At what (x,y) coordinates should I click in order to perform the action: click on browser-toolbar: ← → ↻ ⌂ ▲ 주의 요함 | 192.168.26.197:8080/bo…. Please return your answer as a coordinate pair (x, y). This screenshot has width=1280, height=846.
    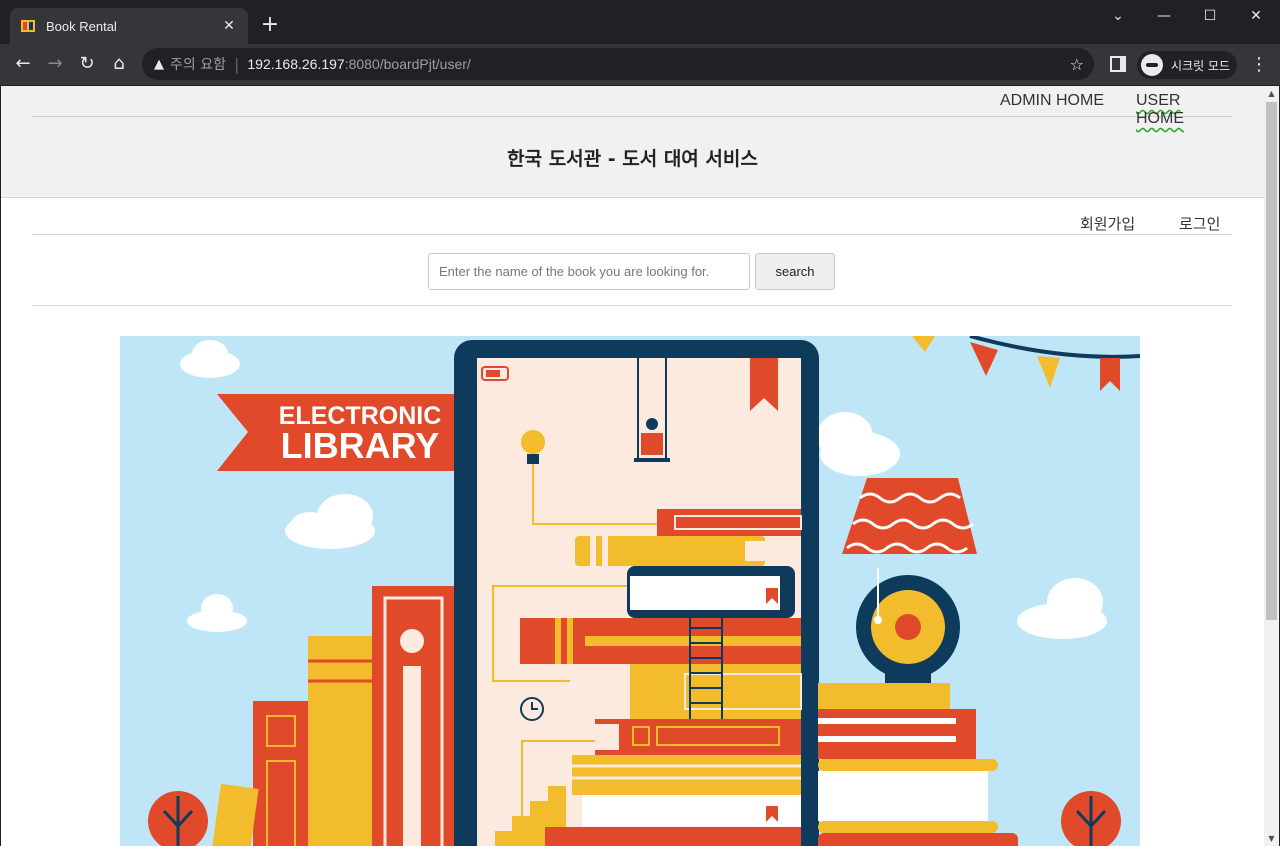
    Looking at the image, I should click on (640, 64).